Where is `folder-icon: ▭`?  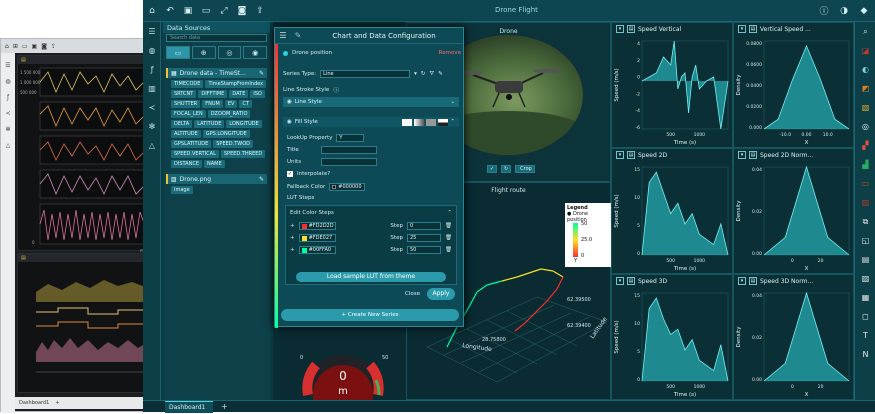
folder-icon: ▭ is located at coordinates (25, 46).